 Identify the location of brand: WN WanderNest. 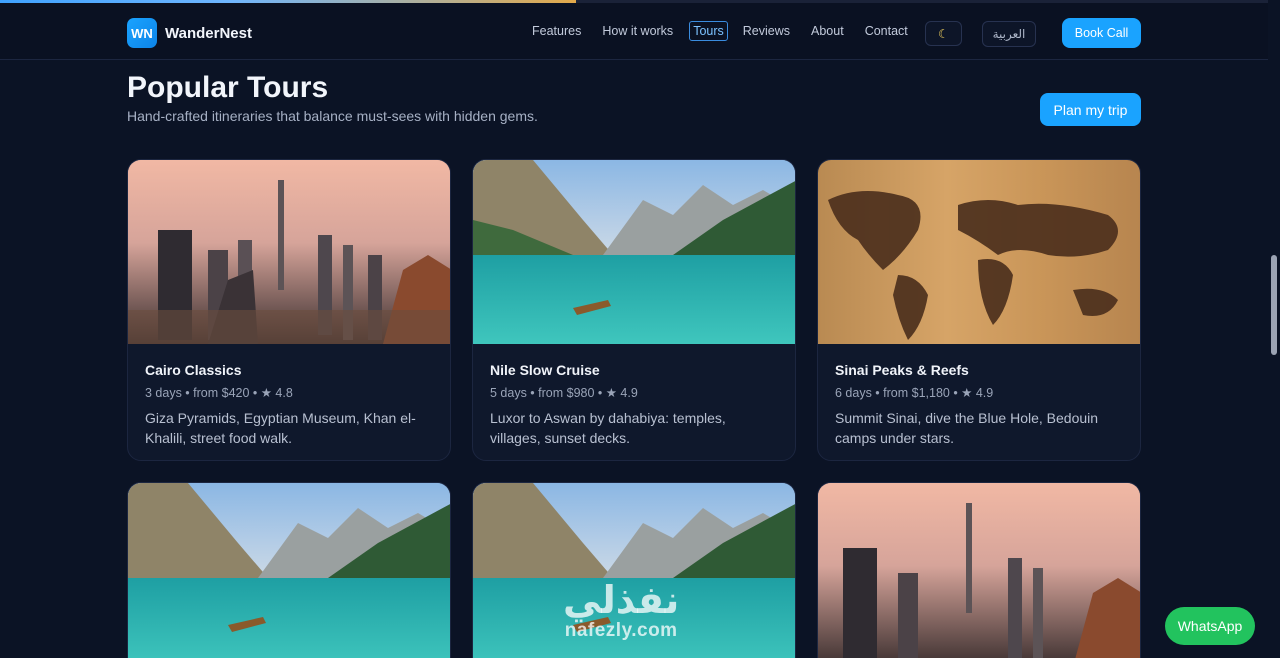
(189, 33).